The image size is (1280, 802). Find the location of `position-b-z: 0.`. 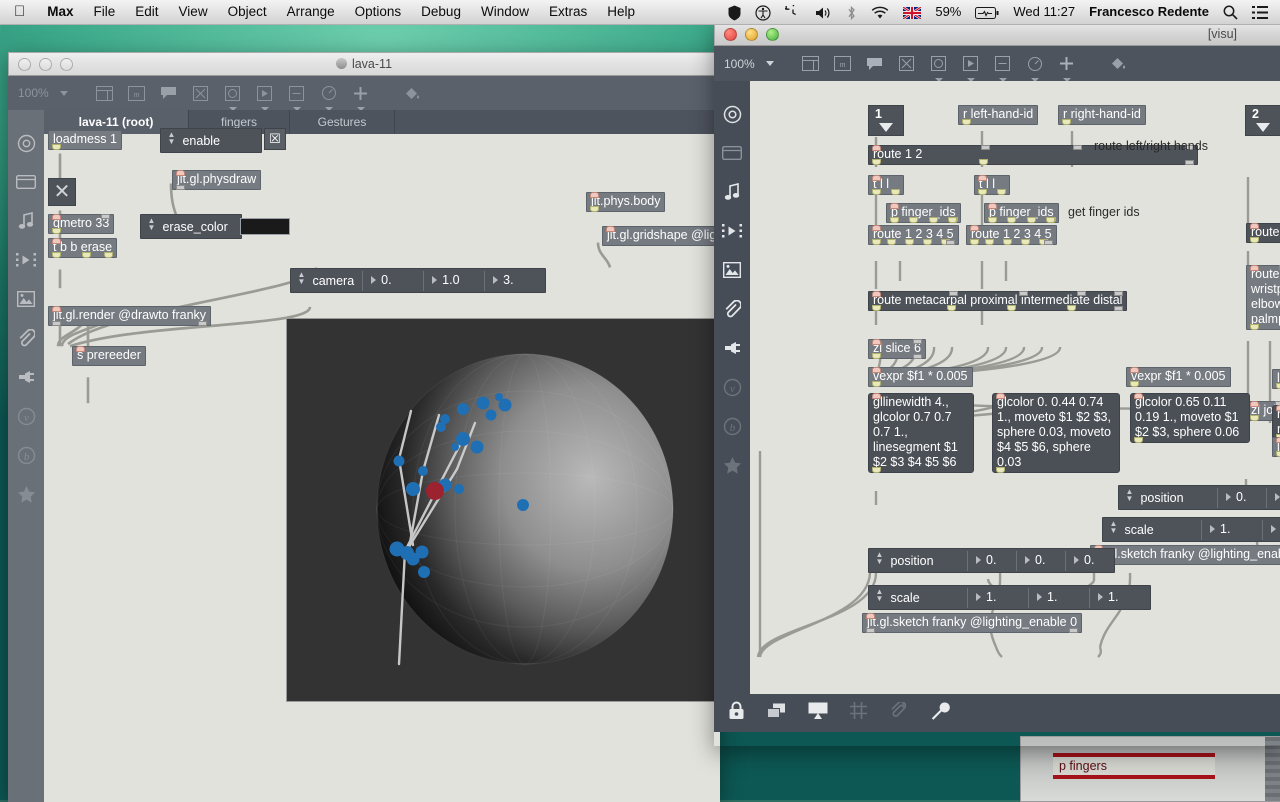

position-b-z: 0. is located at coordinates (1089, 560).